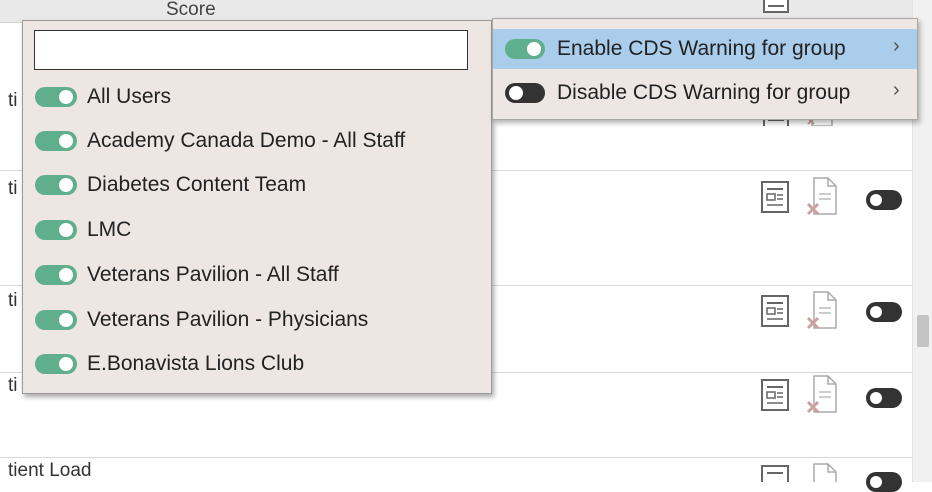 This screenshot has width=932, height=492. I want to click on group-item-veterans-pavilion-physicians: Veterans Pavilion - Physicians, so click(255, 321).